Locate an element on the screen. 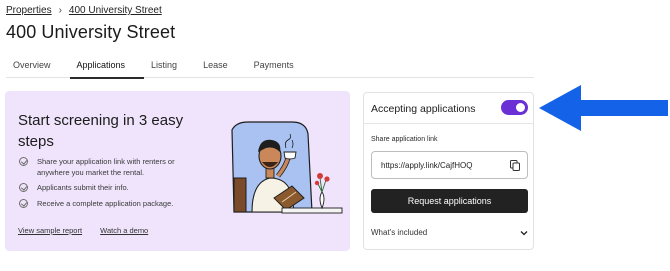 This screenshot has width=670, height=271. page-title: 400 University Street is located at coordinates (91, 32).